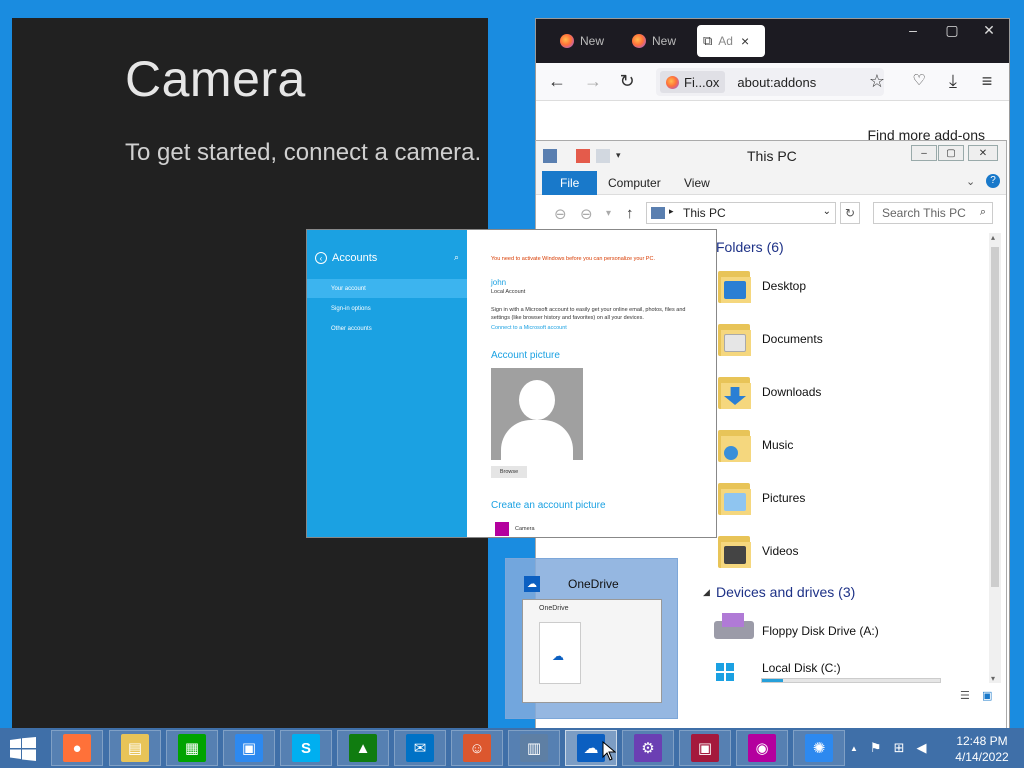  Describe the element at coordinates (993, 237) in the screenshot. I see `scroll-up-icon: ▴` at that location.